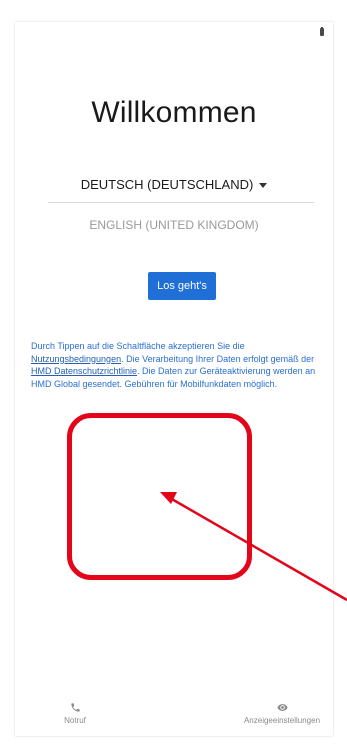 The image size is (347, 754). What do you see at coordinates (181, 202) in the screenshot?
I see `language-divider` at bounding box center [181, 202].